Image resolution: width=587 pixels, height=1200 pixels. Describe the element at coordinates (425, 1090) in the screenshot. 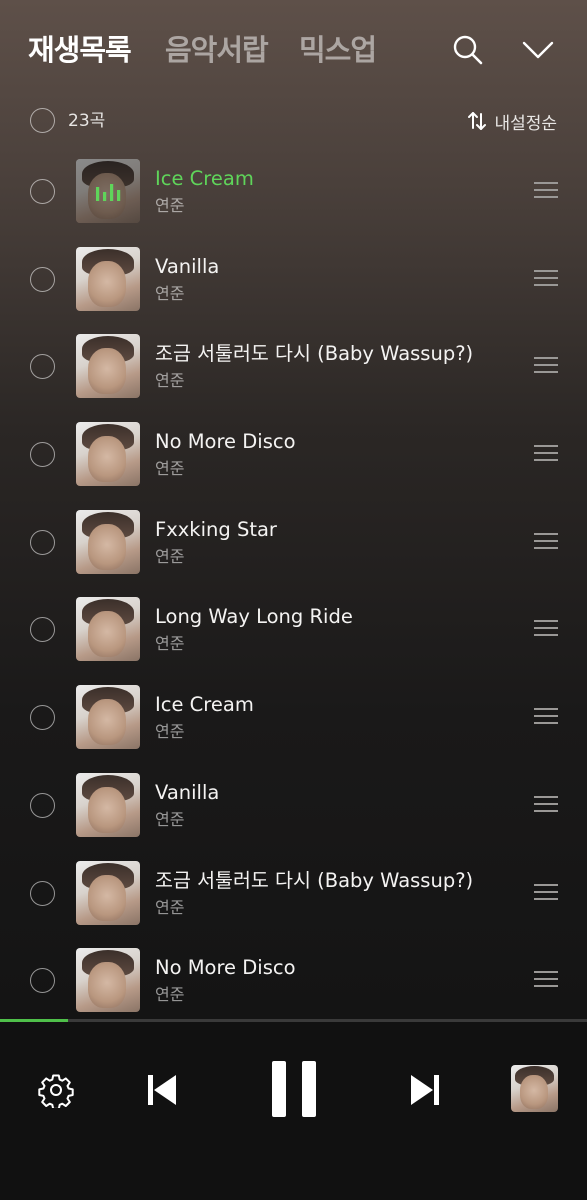

I see `skip-next-icon` at that location.